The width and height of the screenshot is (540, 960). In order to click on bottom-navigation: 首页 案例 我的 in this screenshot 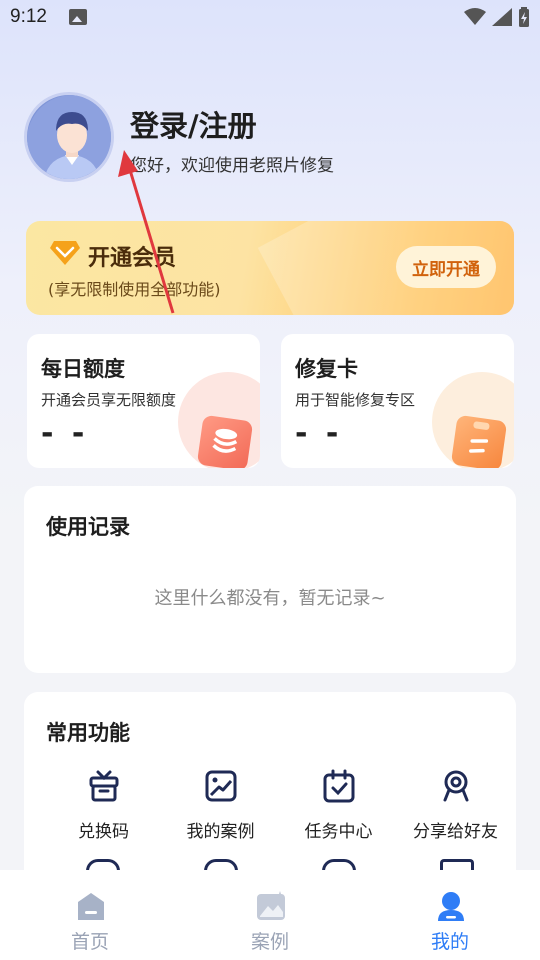, I will do `click(270, 915)`.